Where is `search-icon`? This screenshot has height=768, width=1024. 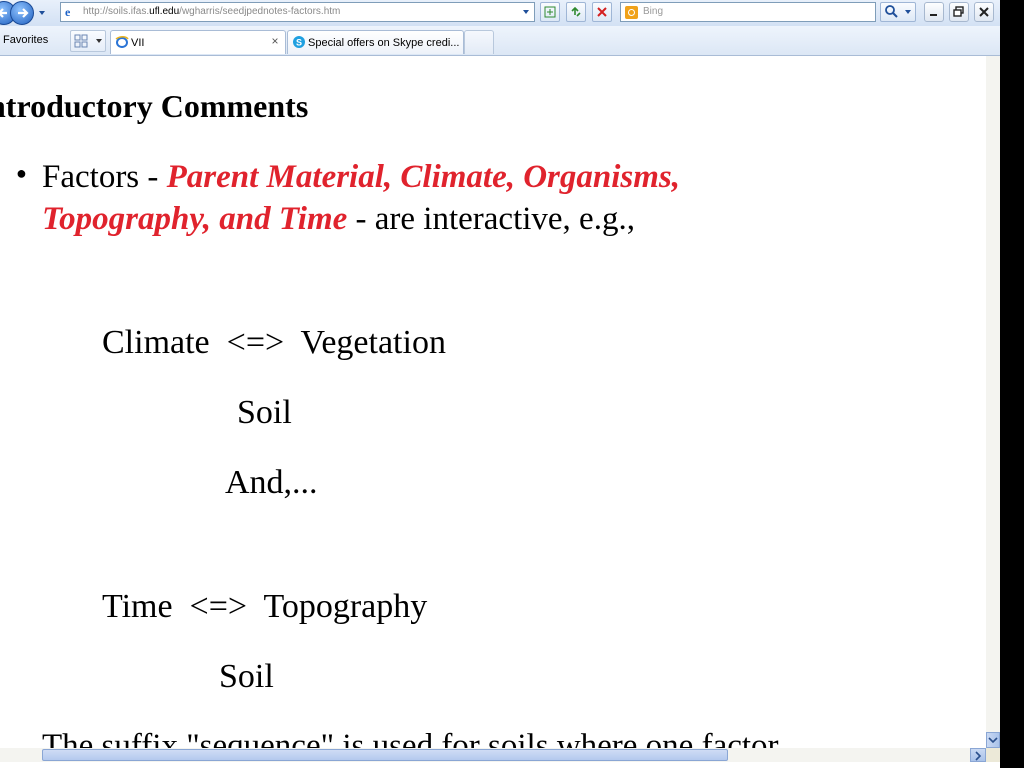 search-icon is located at coordinates (898, 11).